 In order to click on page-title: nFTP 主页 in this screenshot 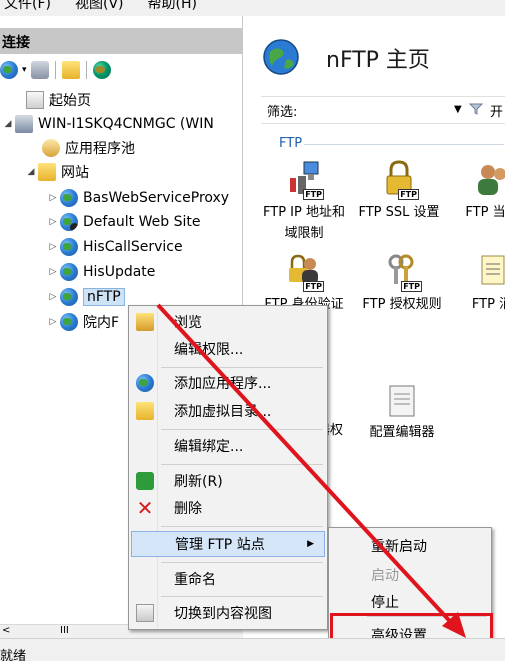, I will do `click(378, 60)`.